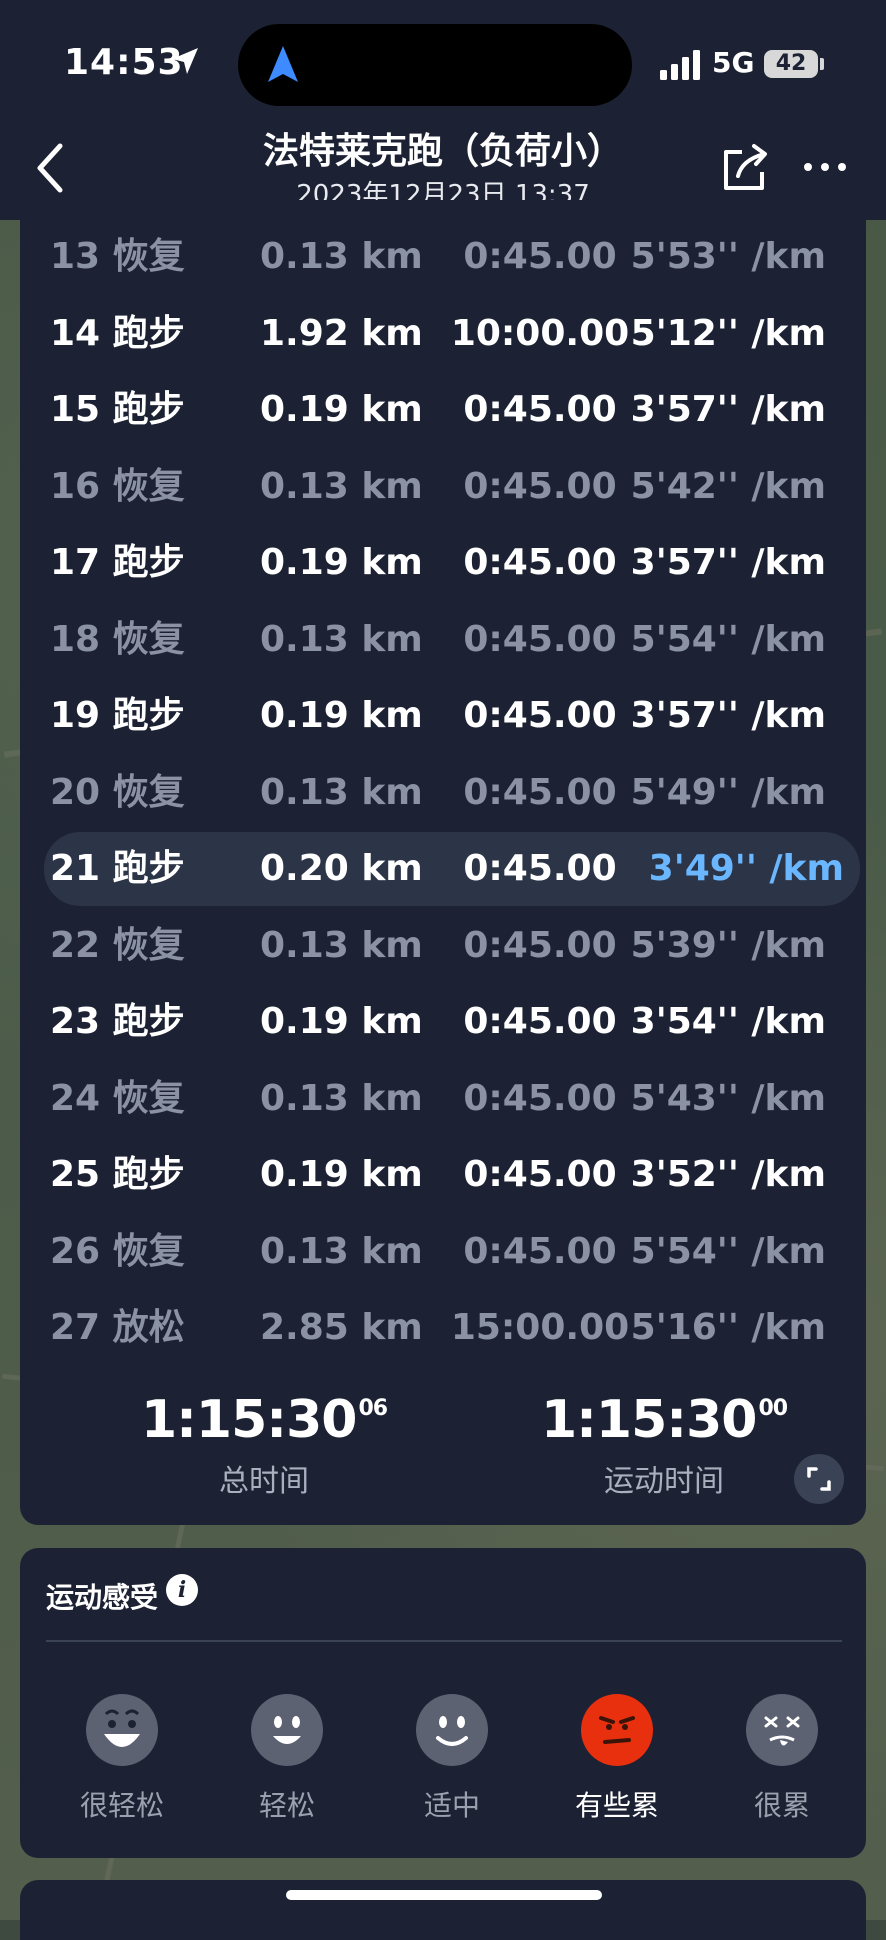 This screenshot has height=1940, width=886. I want to click on lap-time: 10:00.00, so click(540, 333).